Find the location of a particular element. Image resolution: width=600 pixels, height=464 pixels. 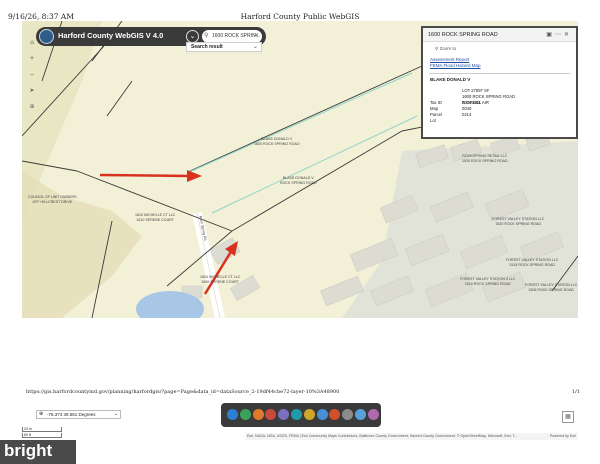

coordinate-readout: ⊕ -76.374 39.561 Degrees ⌄ is located at coordinates (78, 414).